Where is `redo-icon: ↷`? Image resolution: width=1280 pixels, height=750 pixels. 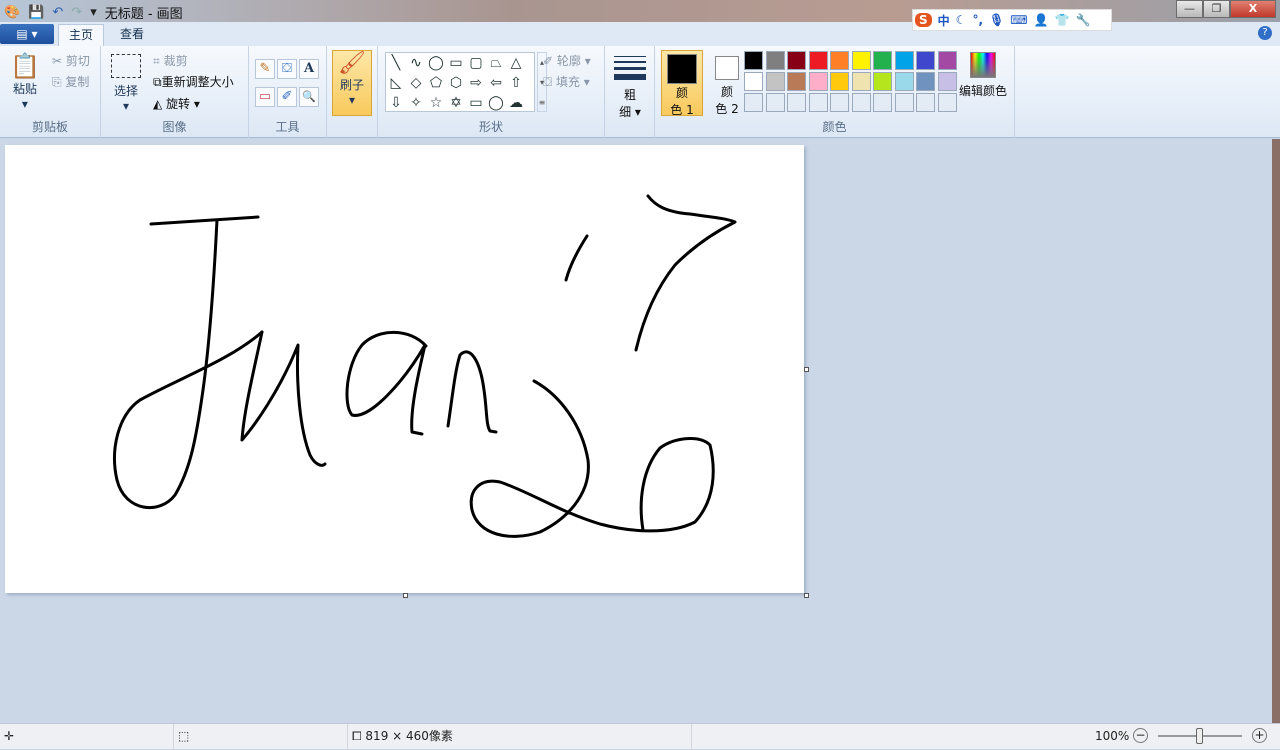 redo-icon: ↷ is located at coordinates (76, 12).